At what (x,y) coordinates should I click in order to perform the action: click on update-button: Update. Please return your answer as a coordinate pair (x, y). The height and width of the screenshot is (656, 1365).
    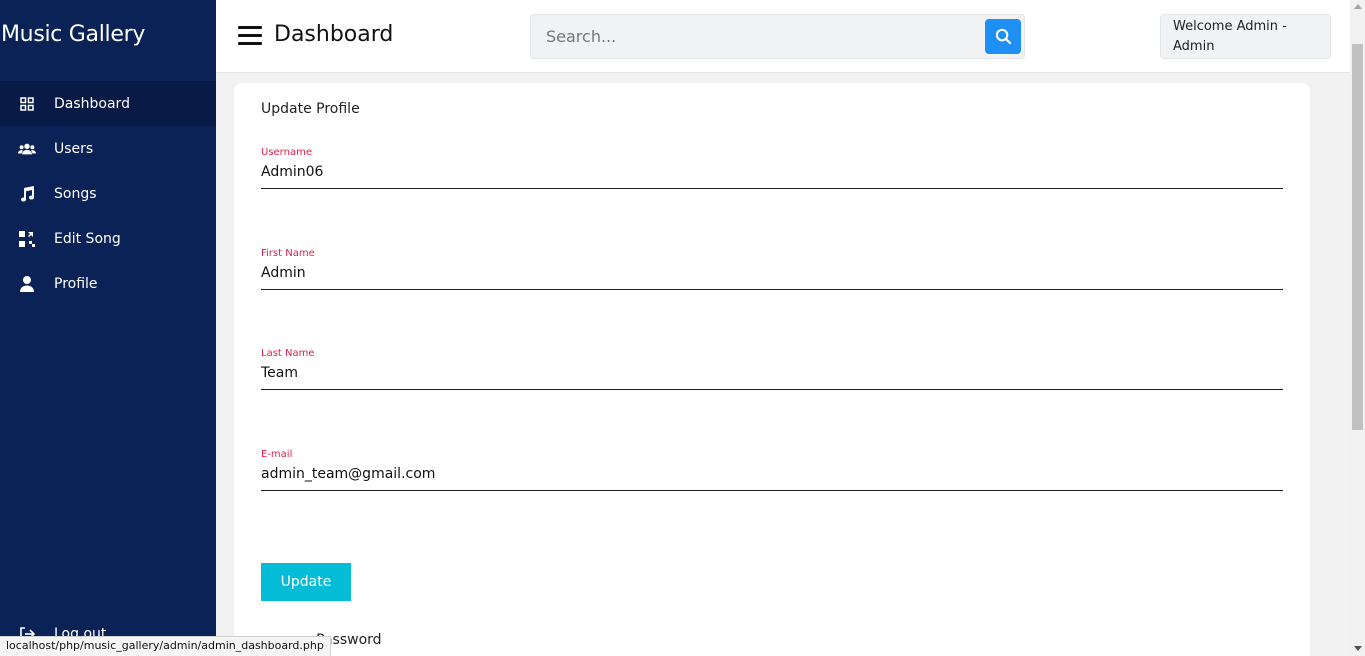
    Looking at the image, I should click on (306, 582).